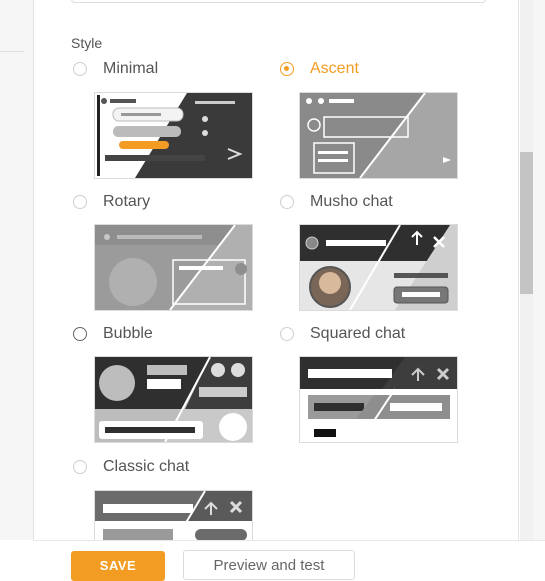 This screenshot has height=581, width=545. I want to click on radio-musho-chat, so click(287, 202).